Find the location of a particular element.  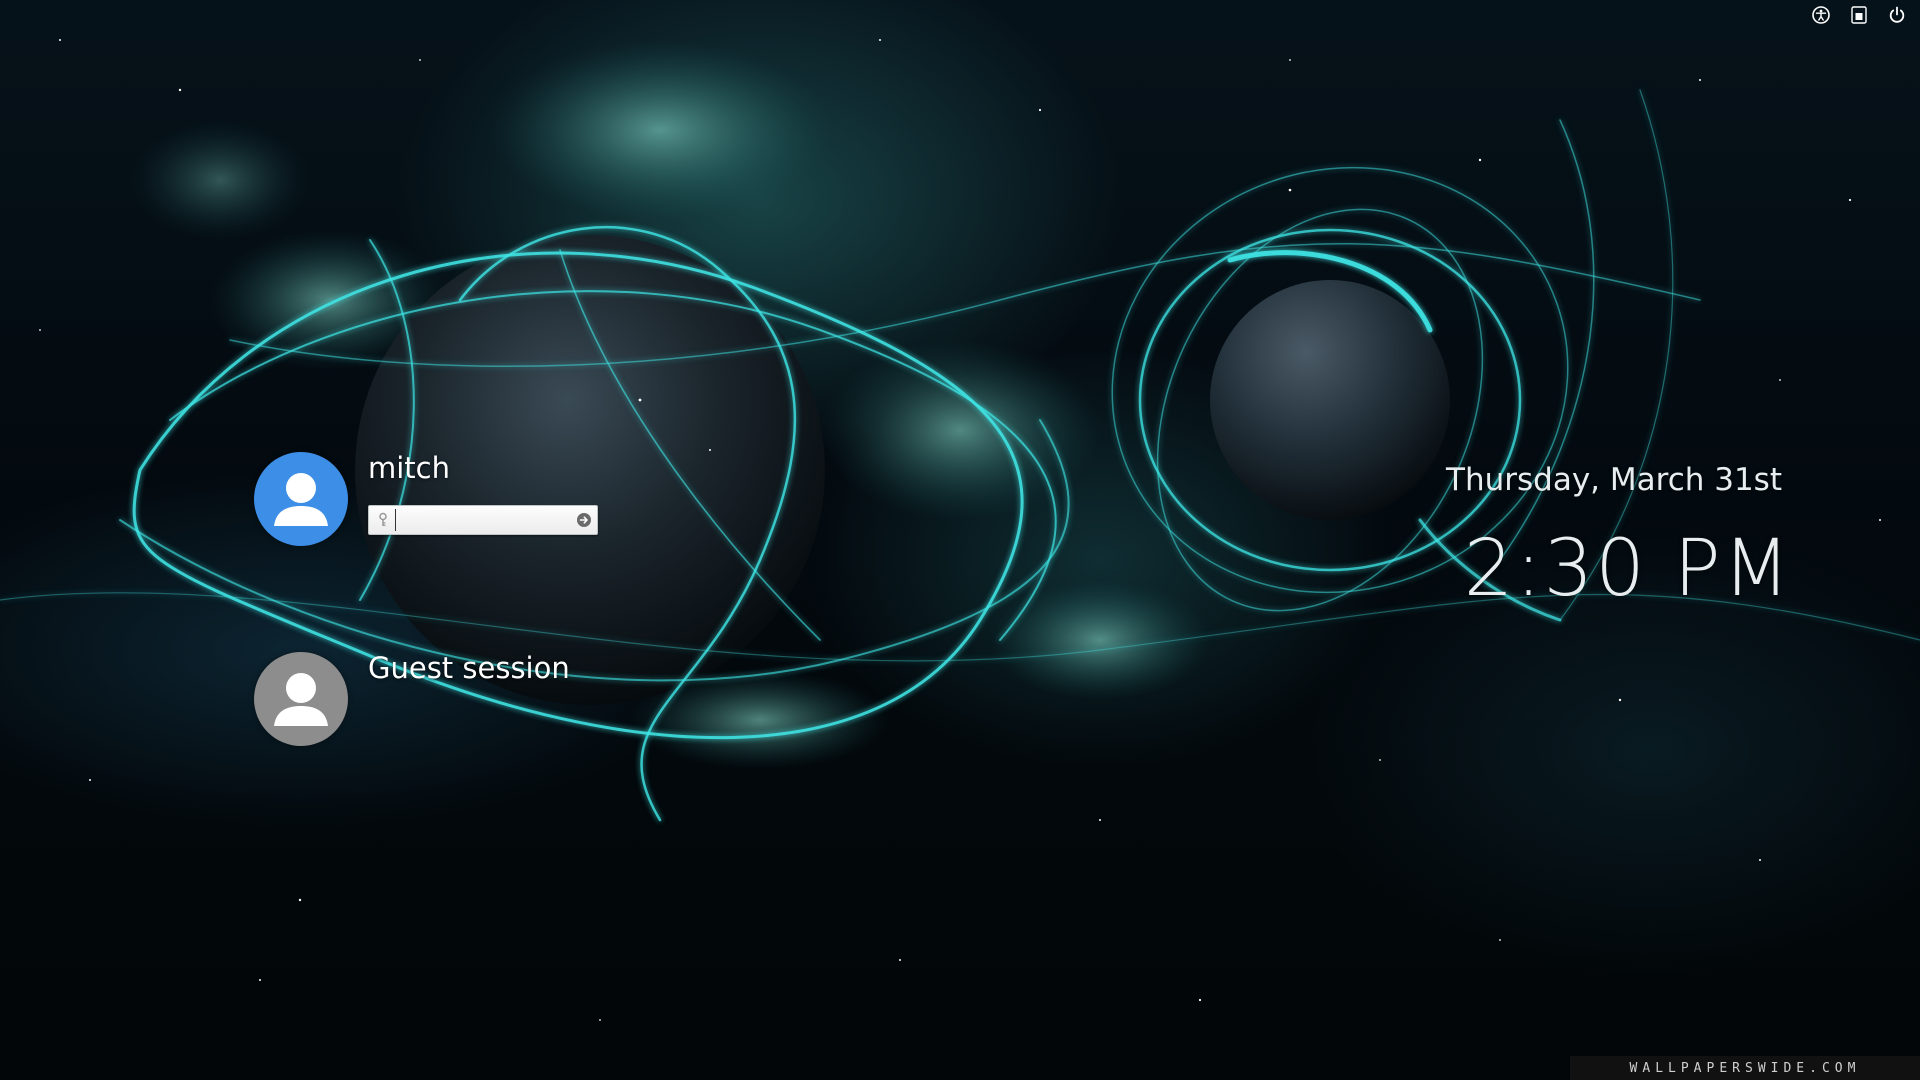

watermark-text: WALLPAPERSWIDE.COM is located at coordinates (1745, 1068).